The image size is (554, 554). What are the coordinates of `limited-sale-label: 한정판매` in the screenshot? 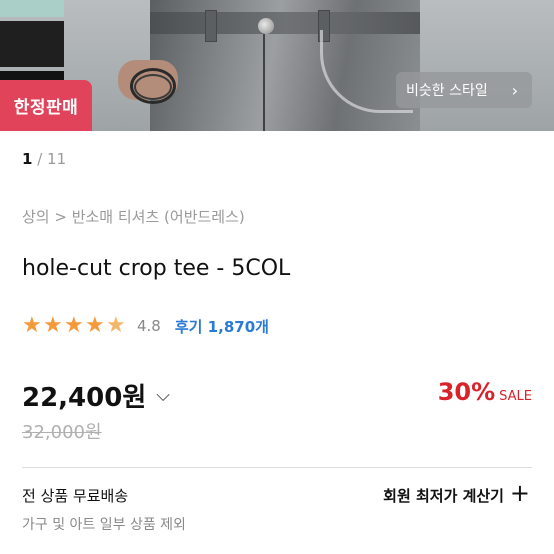 It's located at (46, 108).